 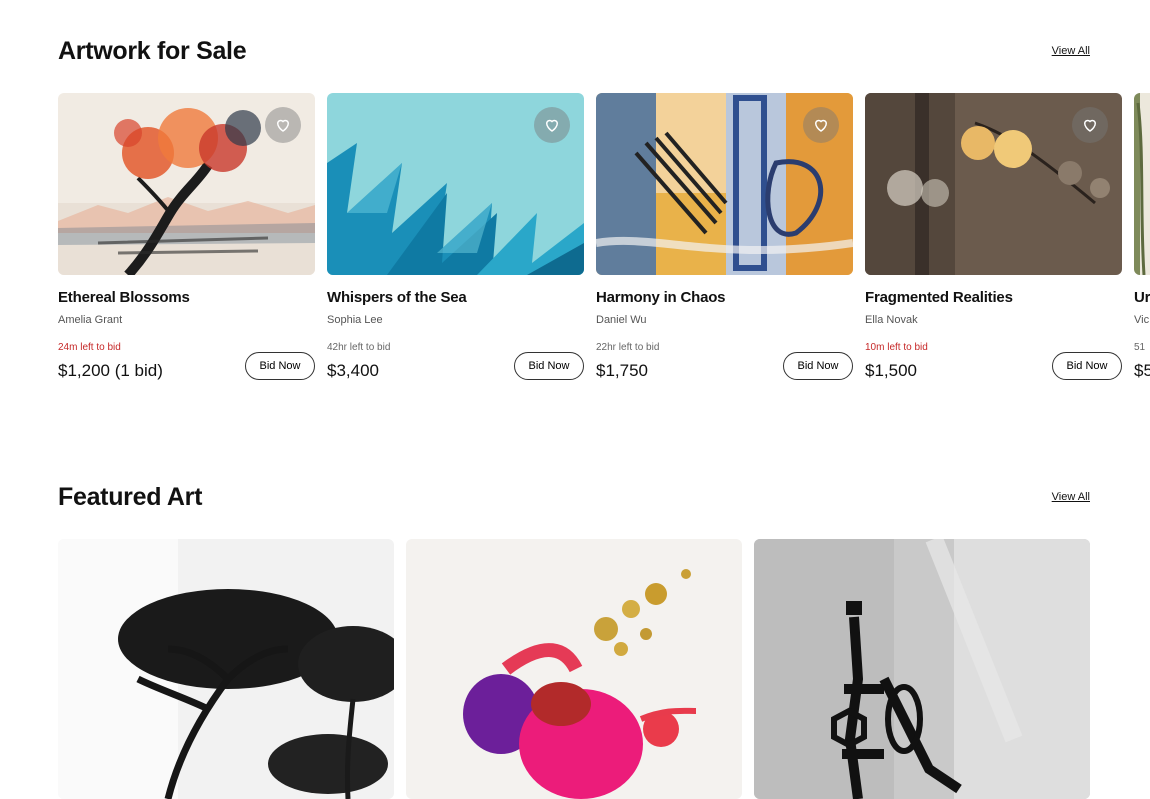 What do you see at coordinates (574, 51) in the screenshot?
I see `sale-section-header: Artwork for Sale View All` at bounding box center [574, 51].